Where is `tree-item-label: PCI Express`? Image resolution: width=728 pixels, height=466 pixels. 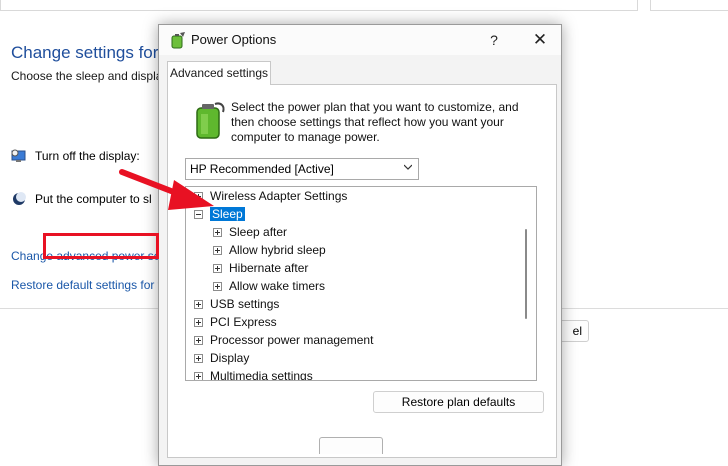
tree-item-label: PCI Express is located at coordinates (243, 322).